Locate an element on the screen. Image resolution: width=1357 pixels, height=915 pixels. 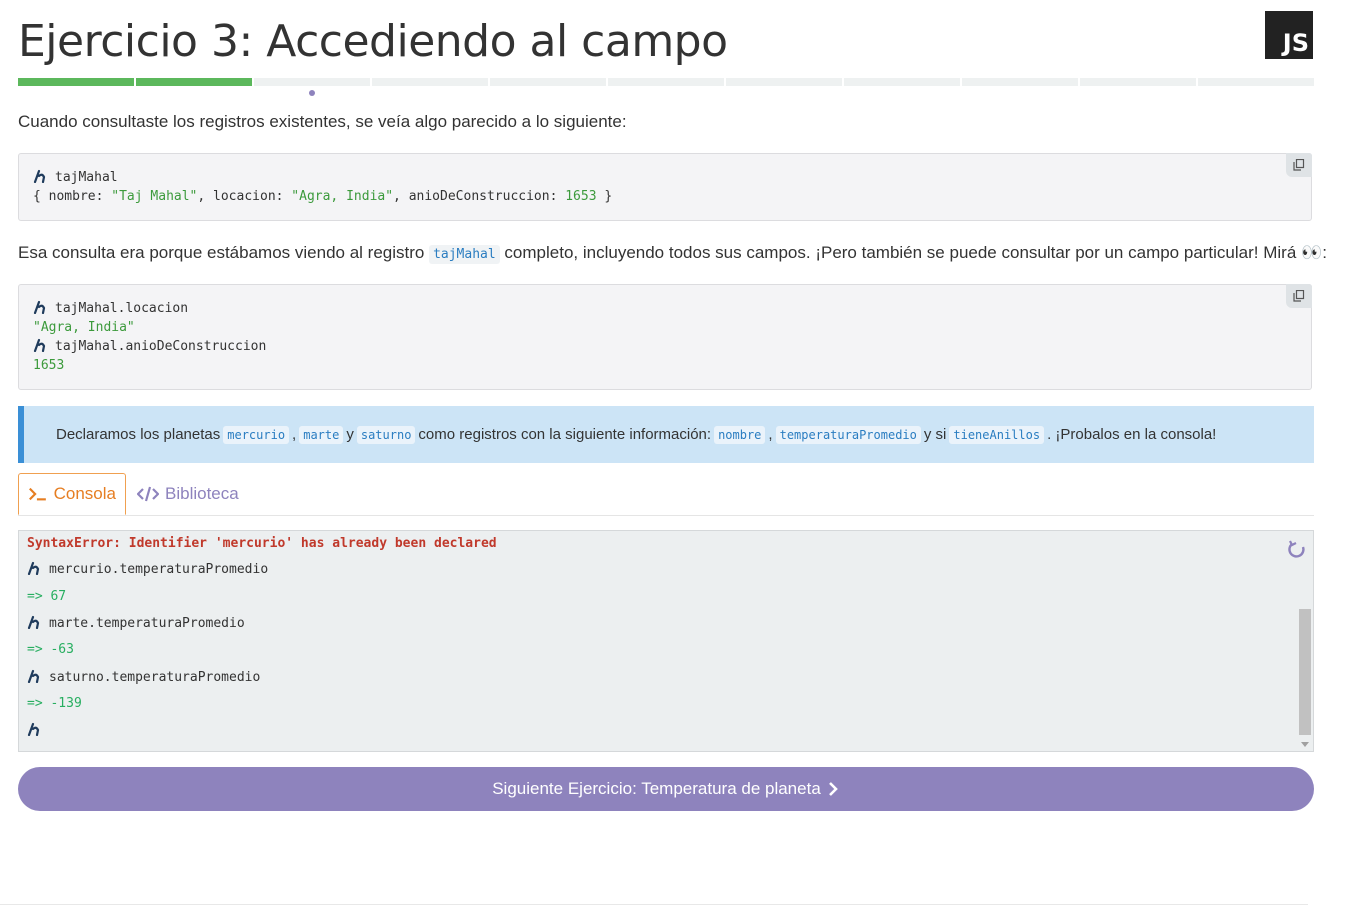
info-text: Declaramos los planetas is located at coordinates (138, 434).